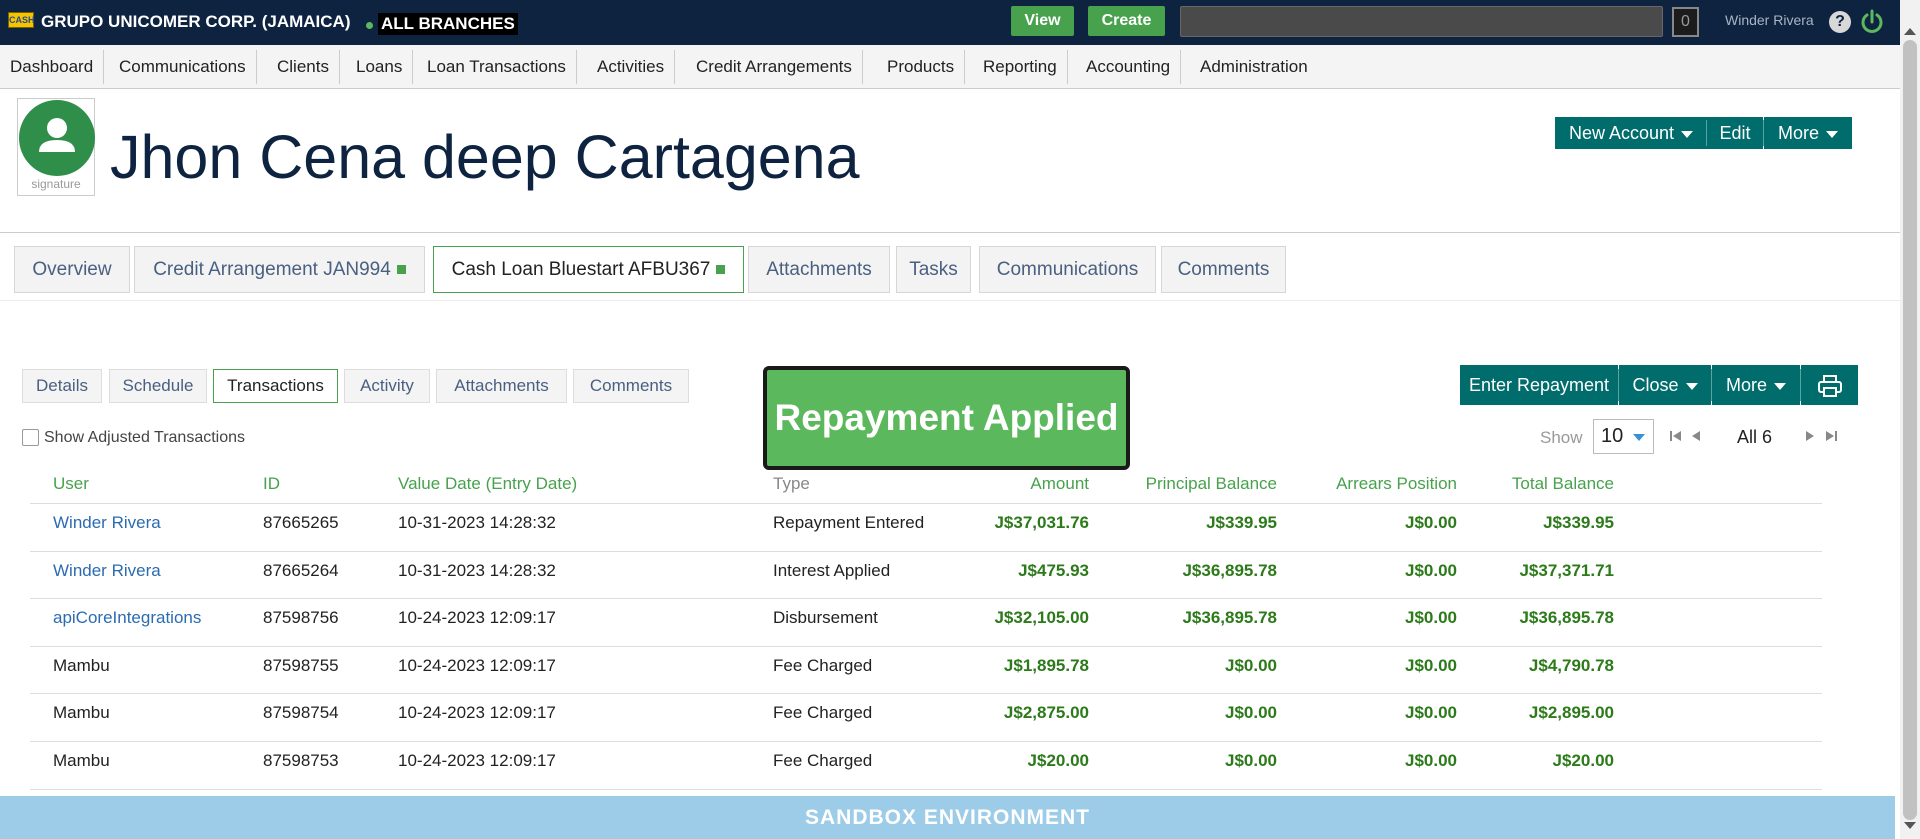 This screenshot has height=839, width=1920. What do you see at coordinates (819, 269) in the screenshot?
I see `tab-attachments: Attachments` at bounding box center [819, 269].